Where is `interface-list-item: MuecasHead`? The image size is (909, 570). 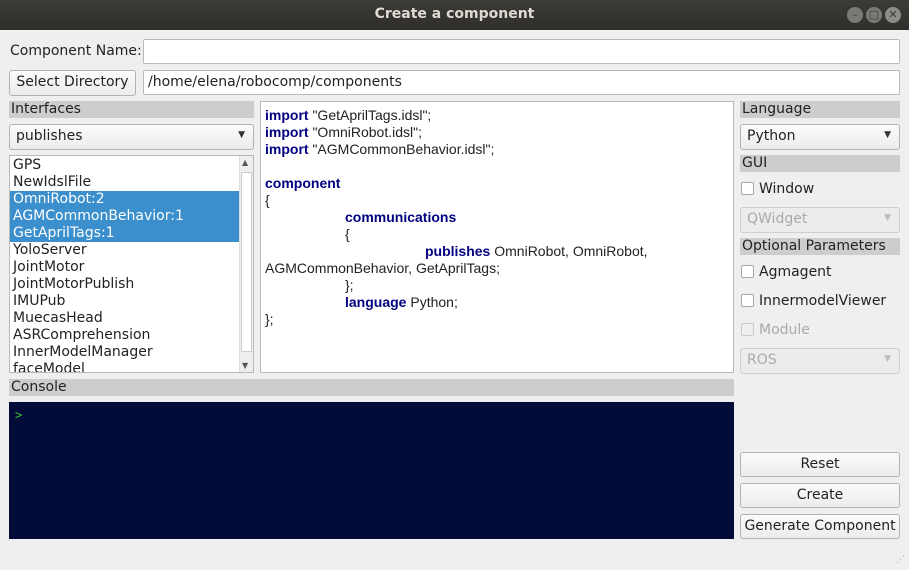 interface-list-item: MuecasHead is located at coordinates (124, 318).